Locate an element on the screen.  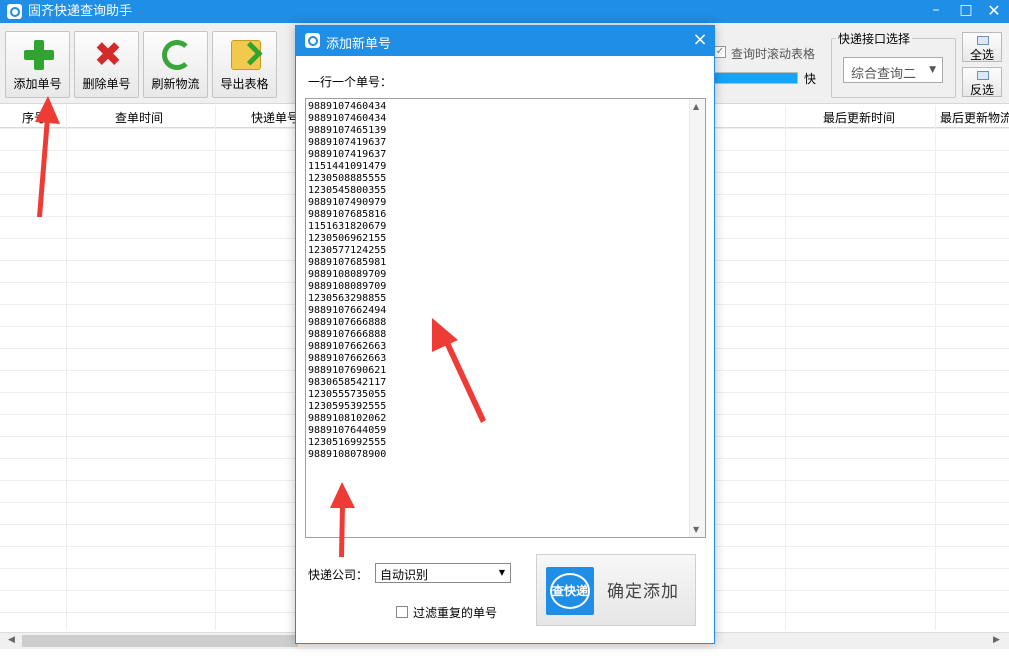
refresh-icon is located at coordinates (177, 55).